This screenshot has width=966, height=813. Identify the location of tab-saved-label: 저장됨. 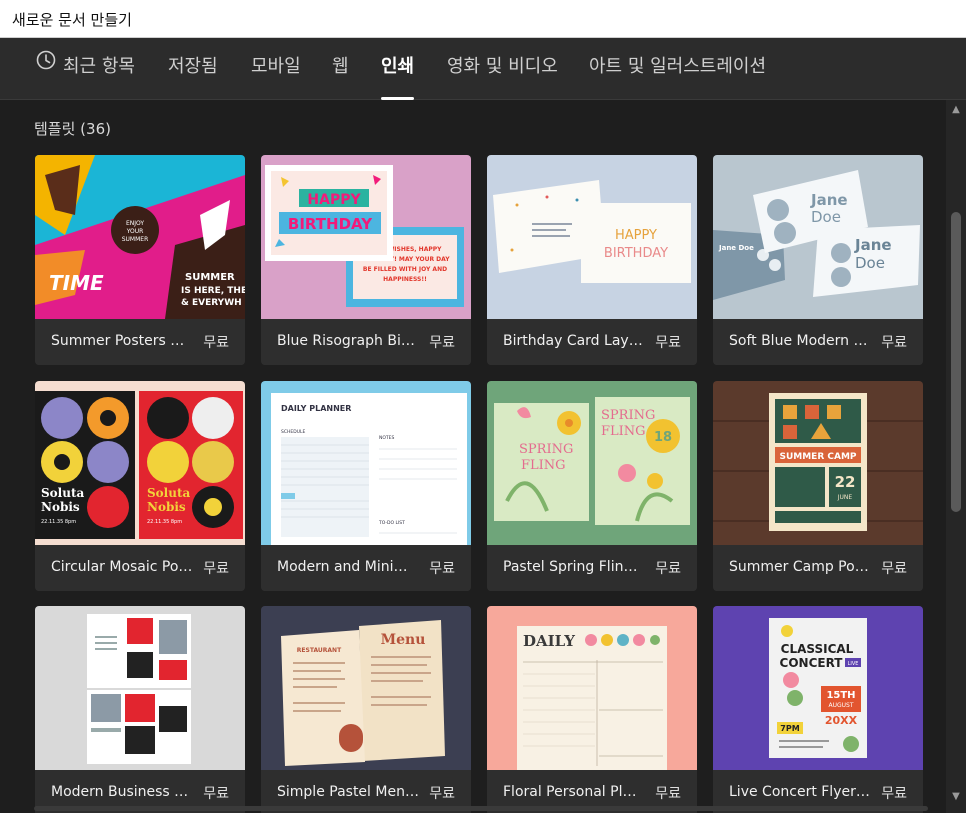
(193, 66).